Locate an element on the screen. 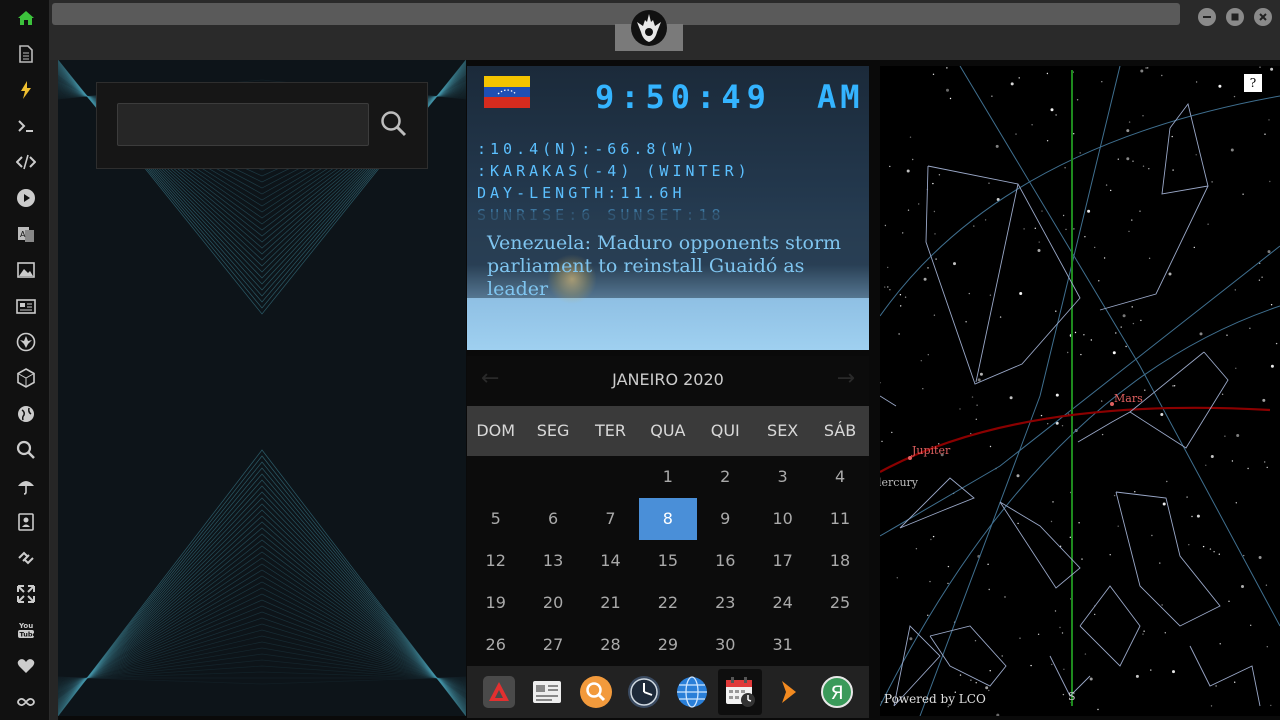 The height and width of the screenshot is (720, 1280). calendar-day: 6 is located at coordinates (552, 519).